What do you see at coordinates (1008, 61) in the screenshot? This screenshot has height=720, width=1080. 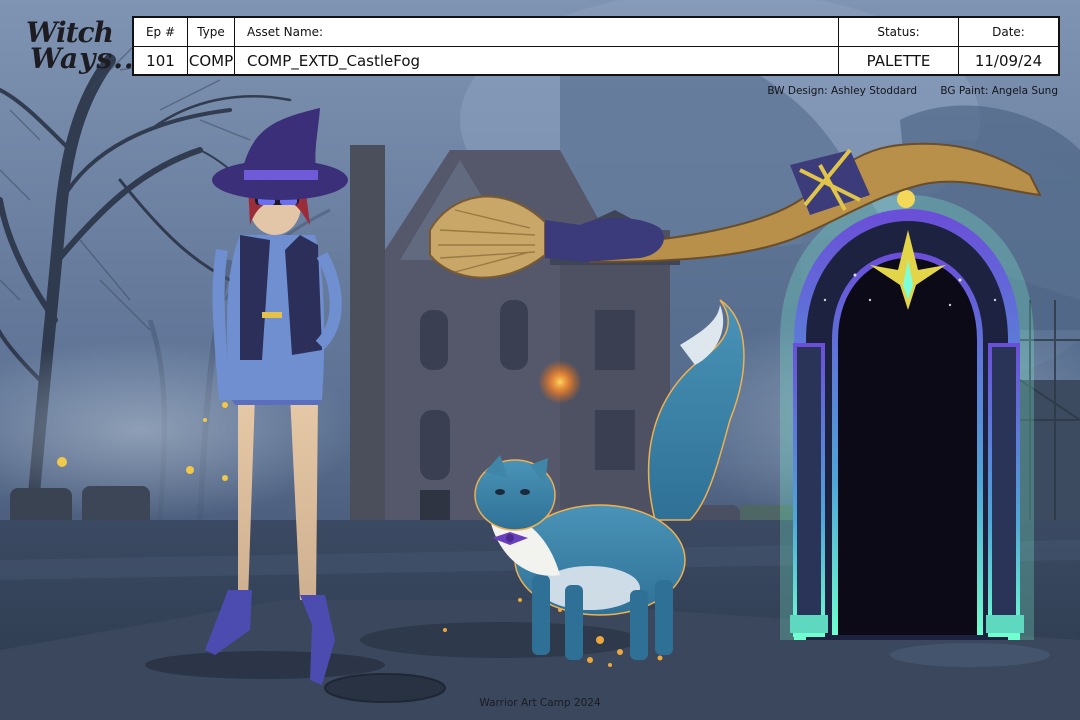 I see `date-value: 11/09/24` at bounding box center [1008, 61].